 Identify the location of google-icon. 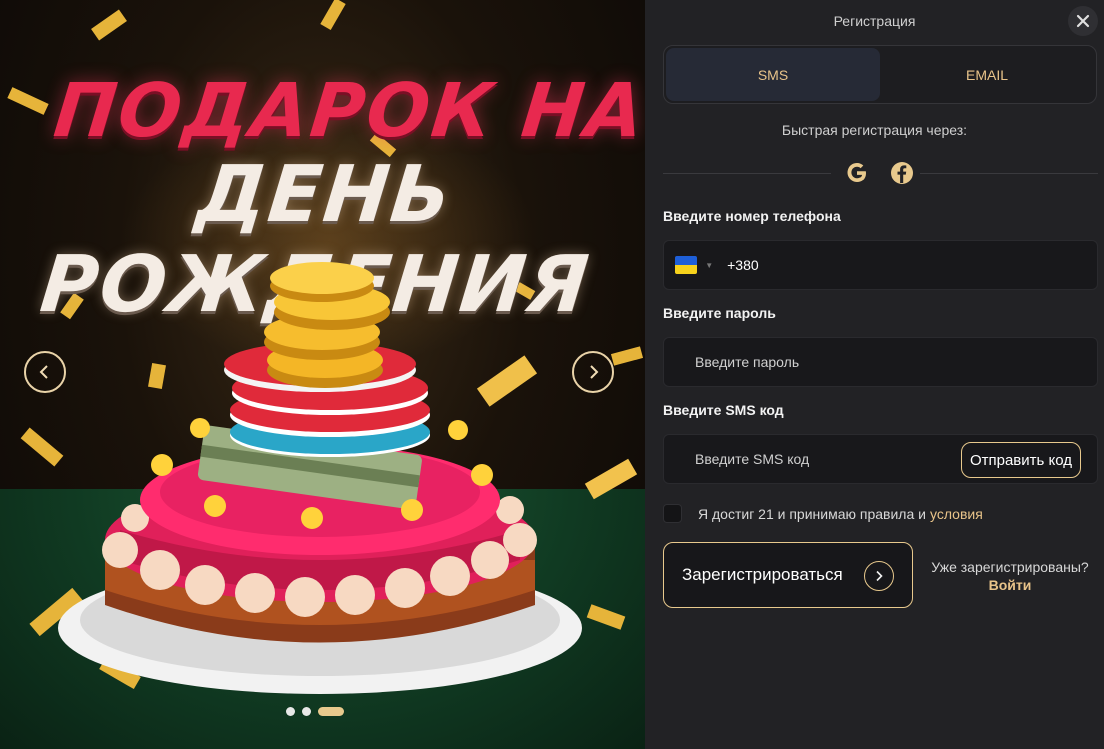
(856, 172).